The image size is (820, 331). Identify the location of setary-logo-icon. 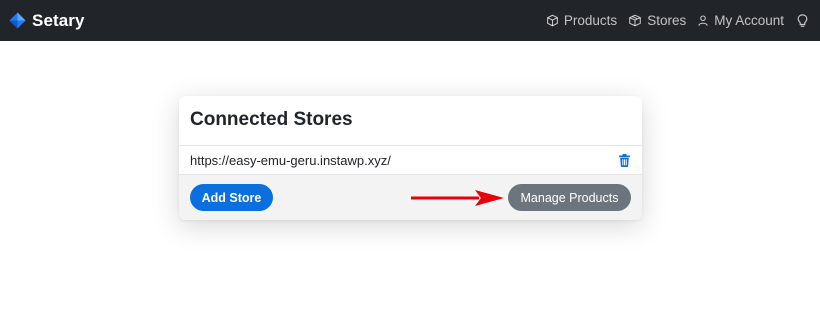
(17, 20).